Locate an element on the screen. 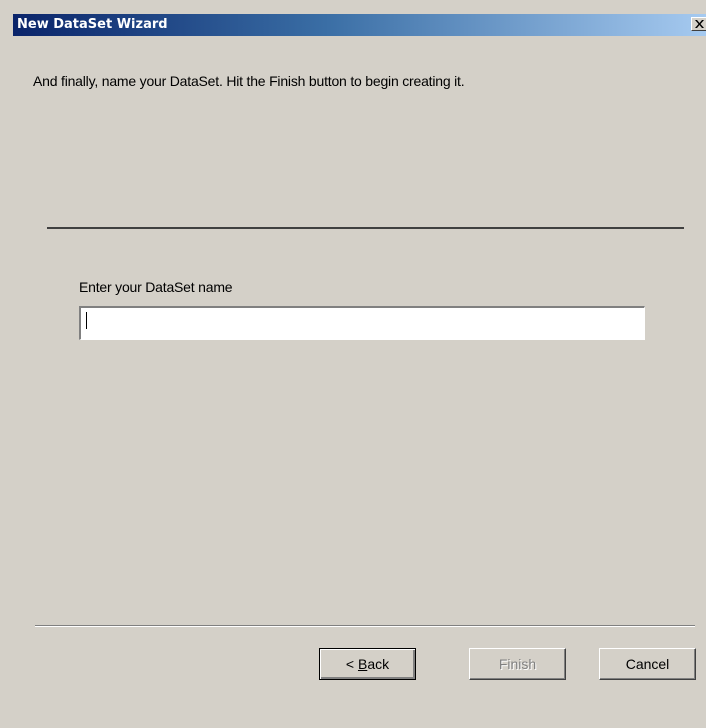 The height and width of the screenshot is (728, 706). close-icon is located at coordinates (699, 24).